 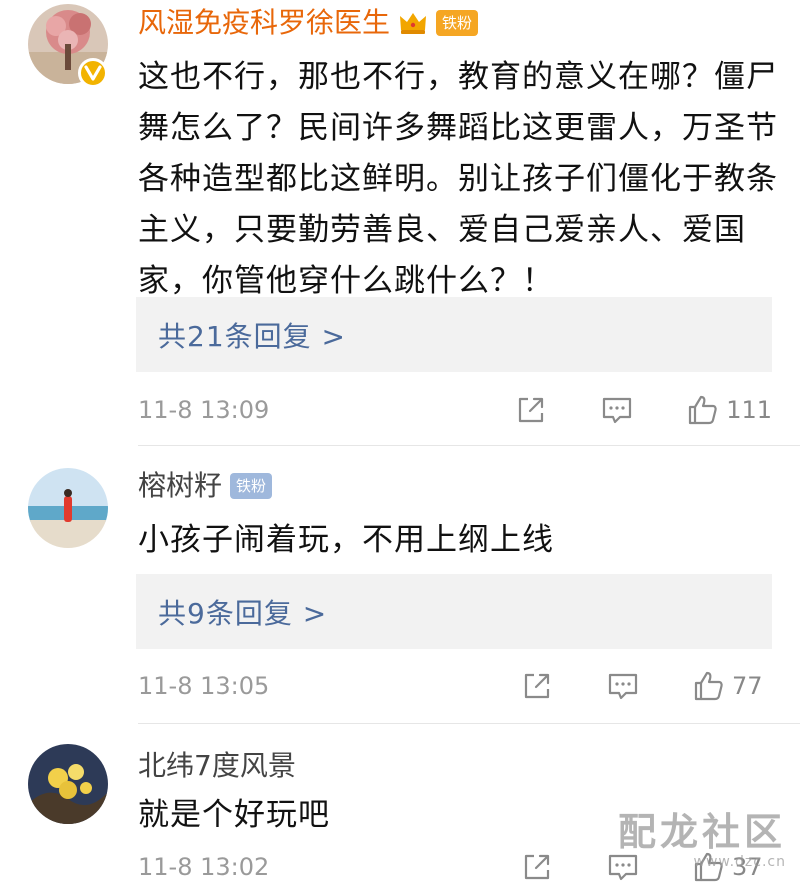 I want to click on comment-actions: 77, so click(x=646, y=686).